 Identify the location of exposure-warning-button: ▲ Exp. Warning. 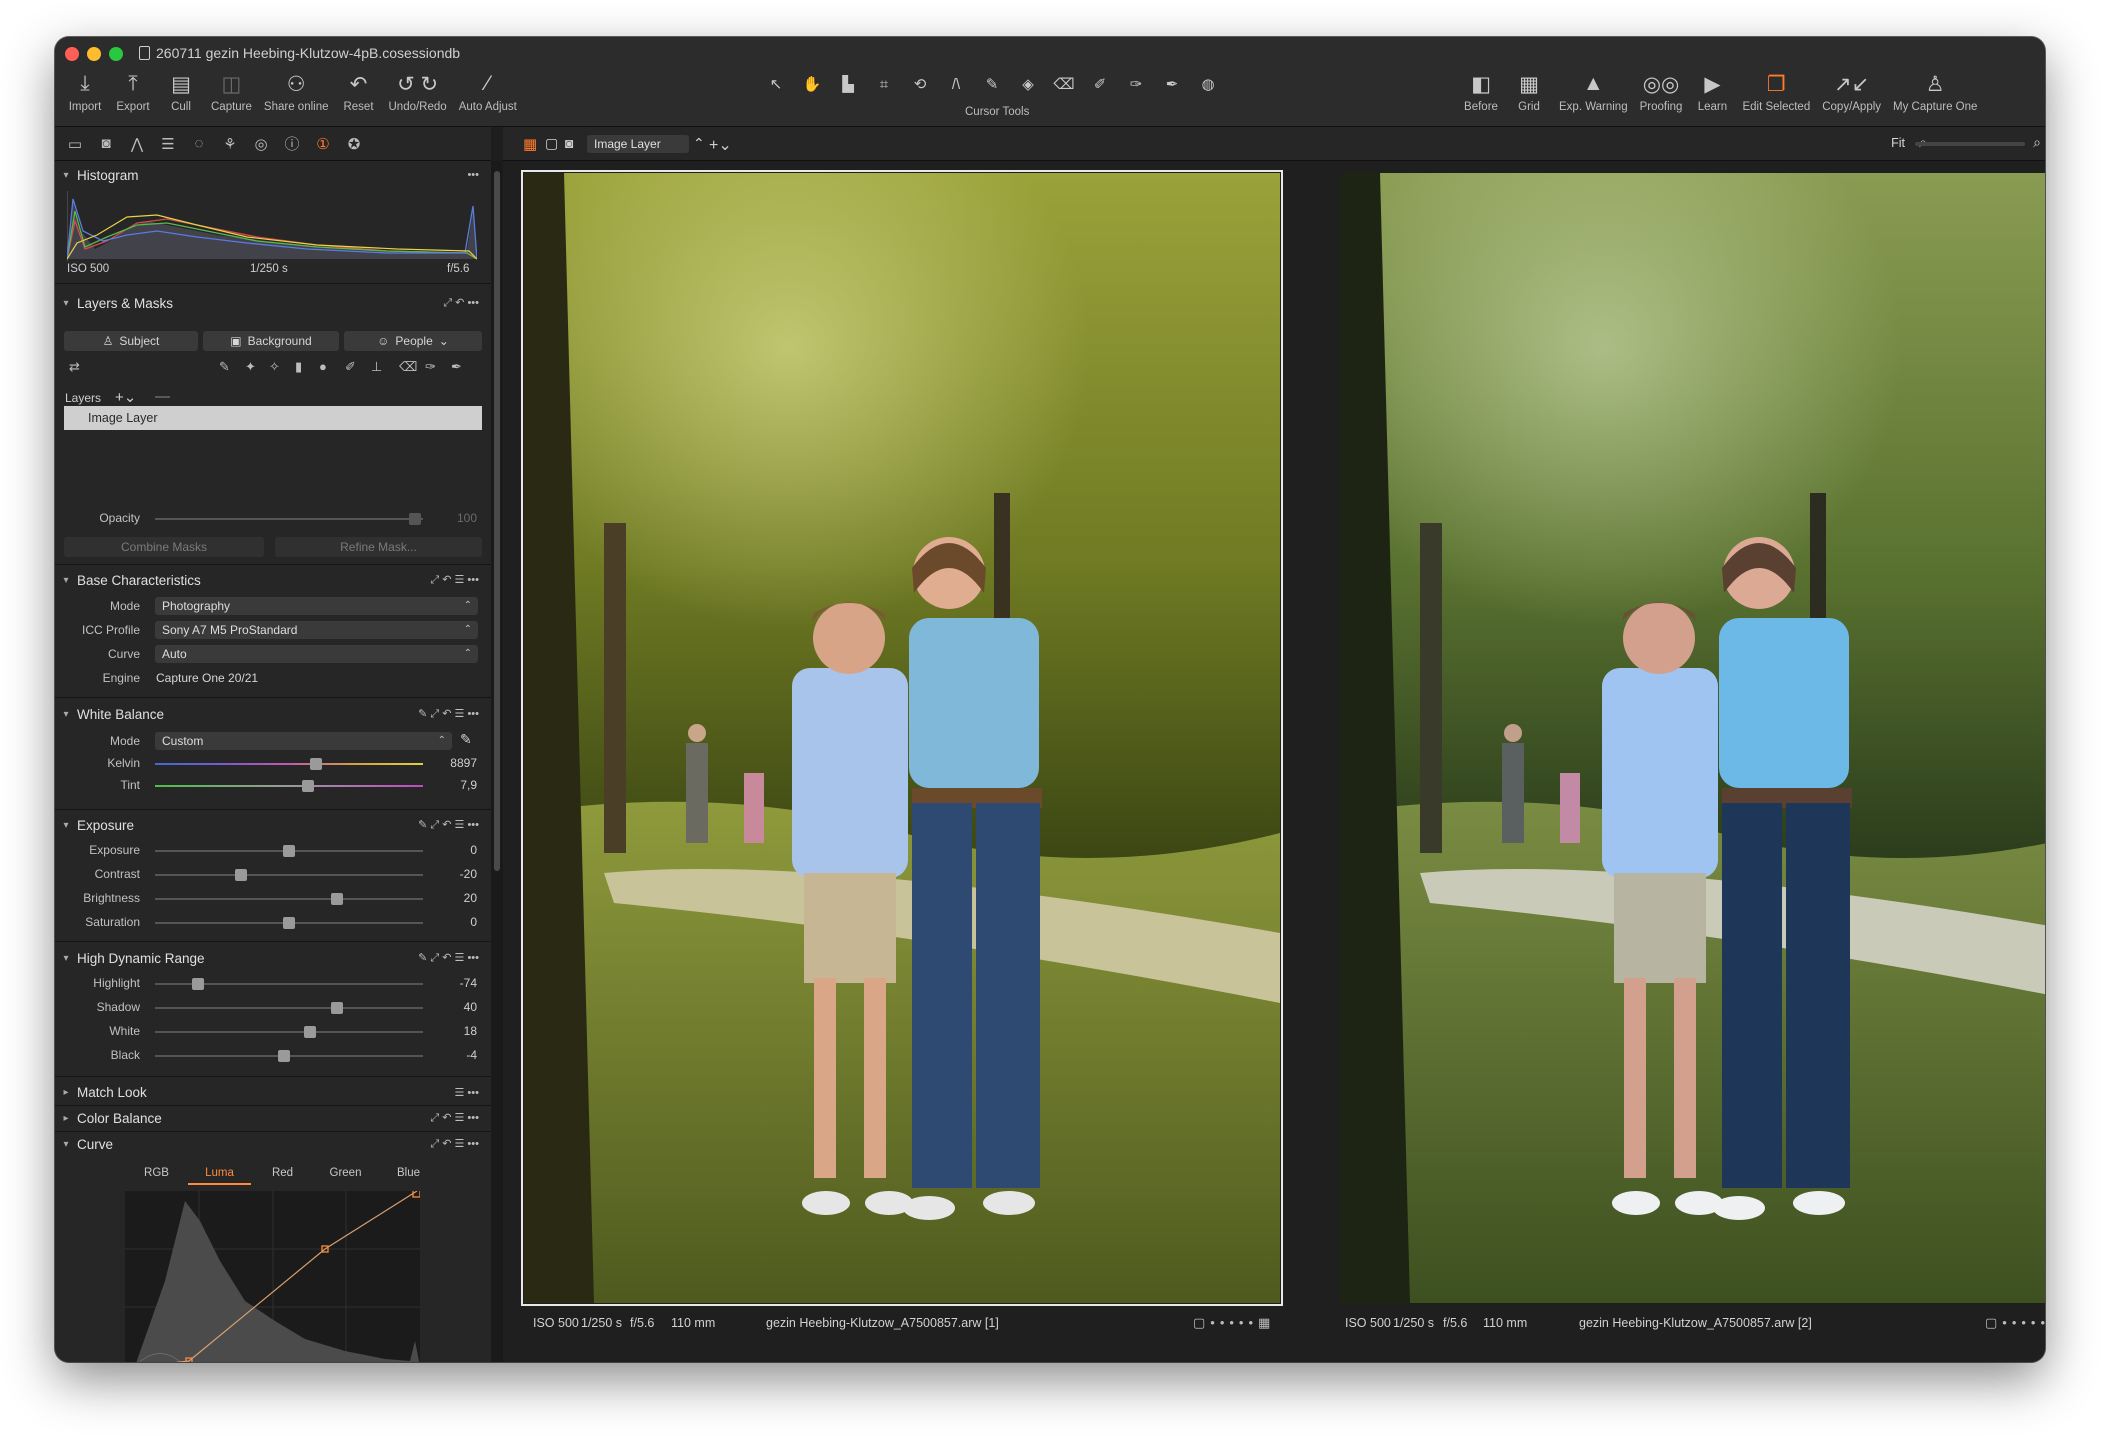
(1593, 91).